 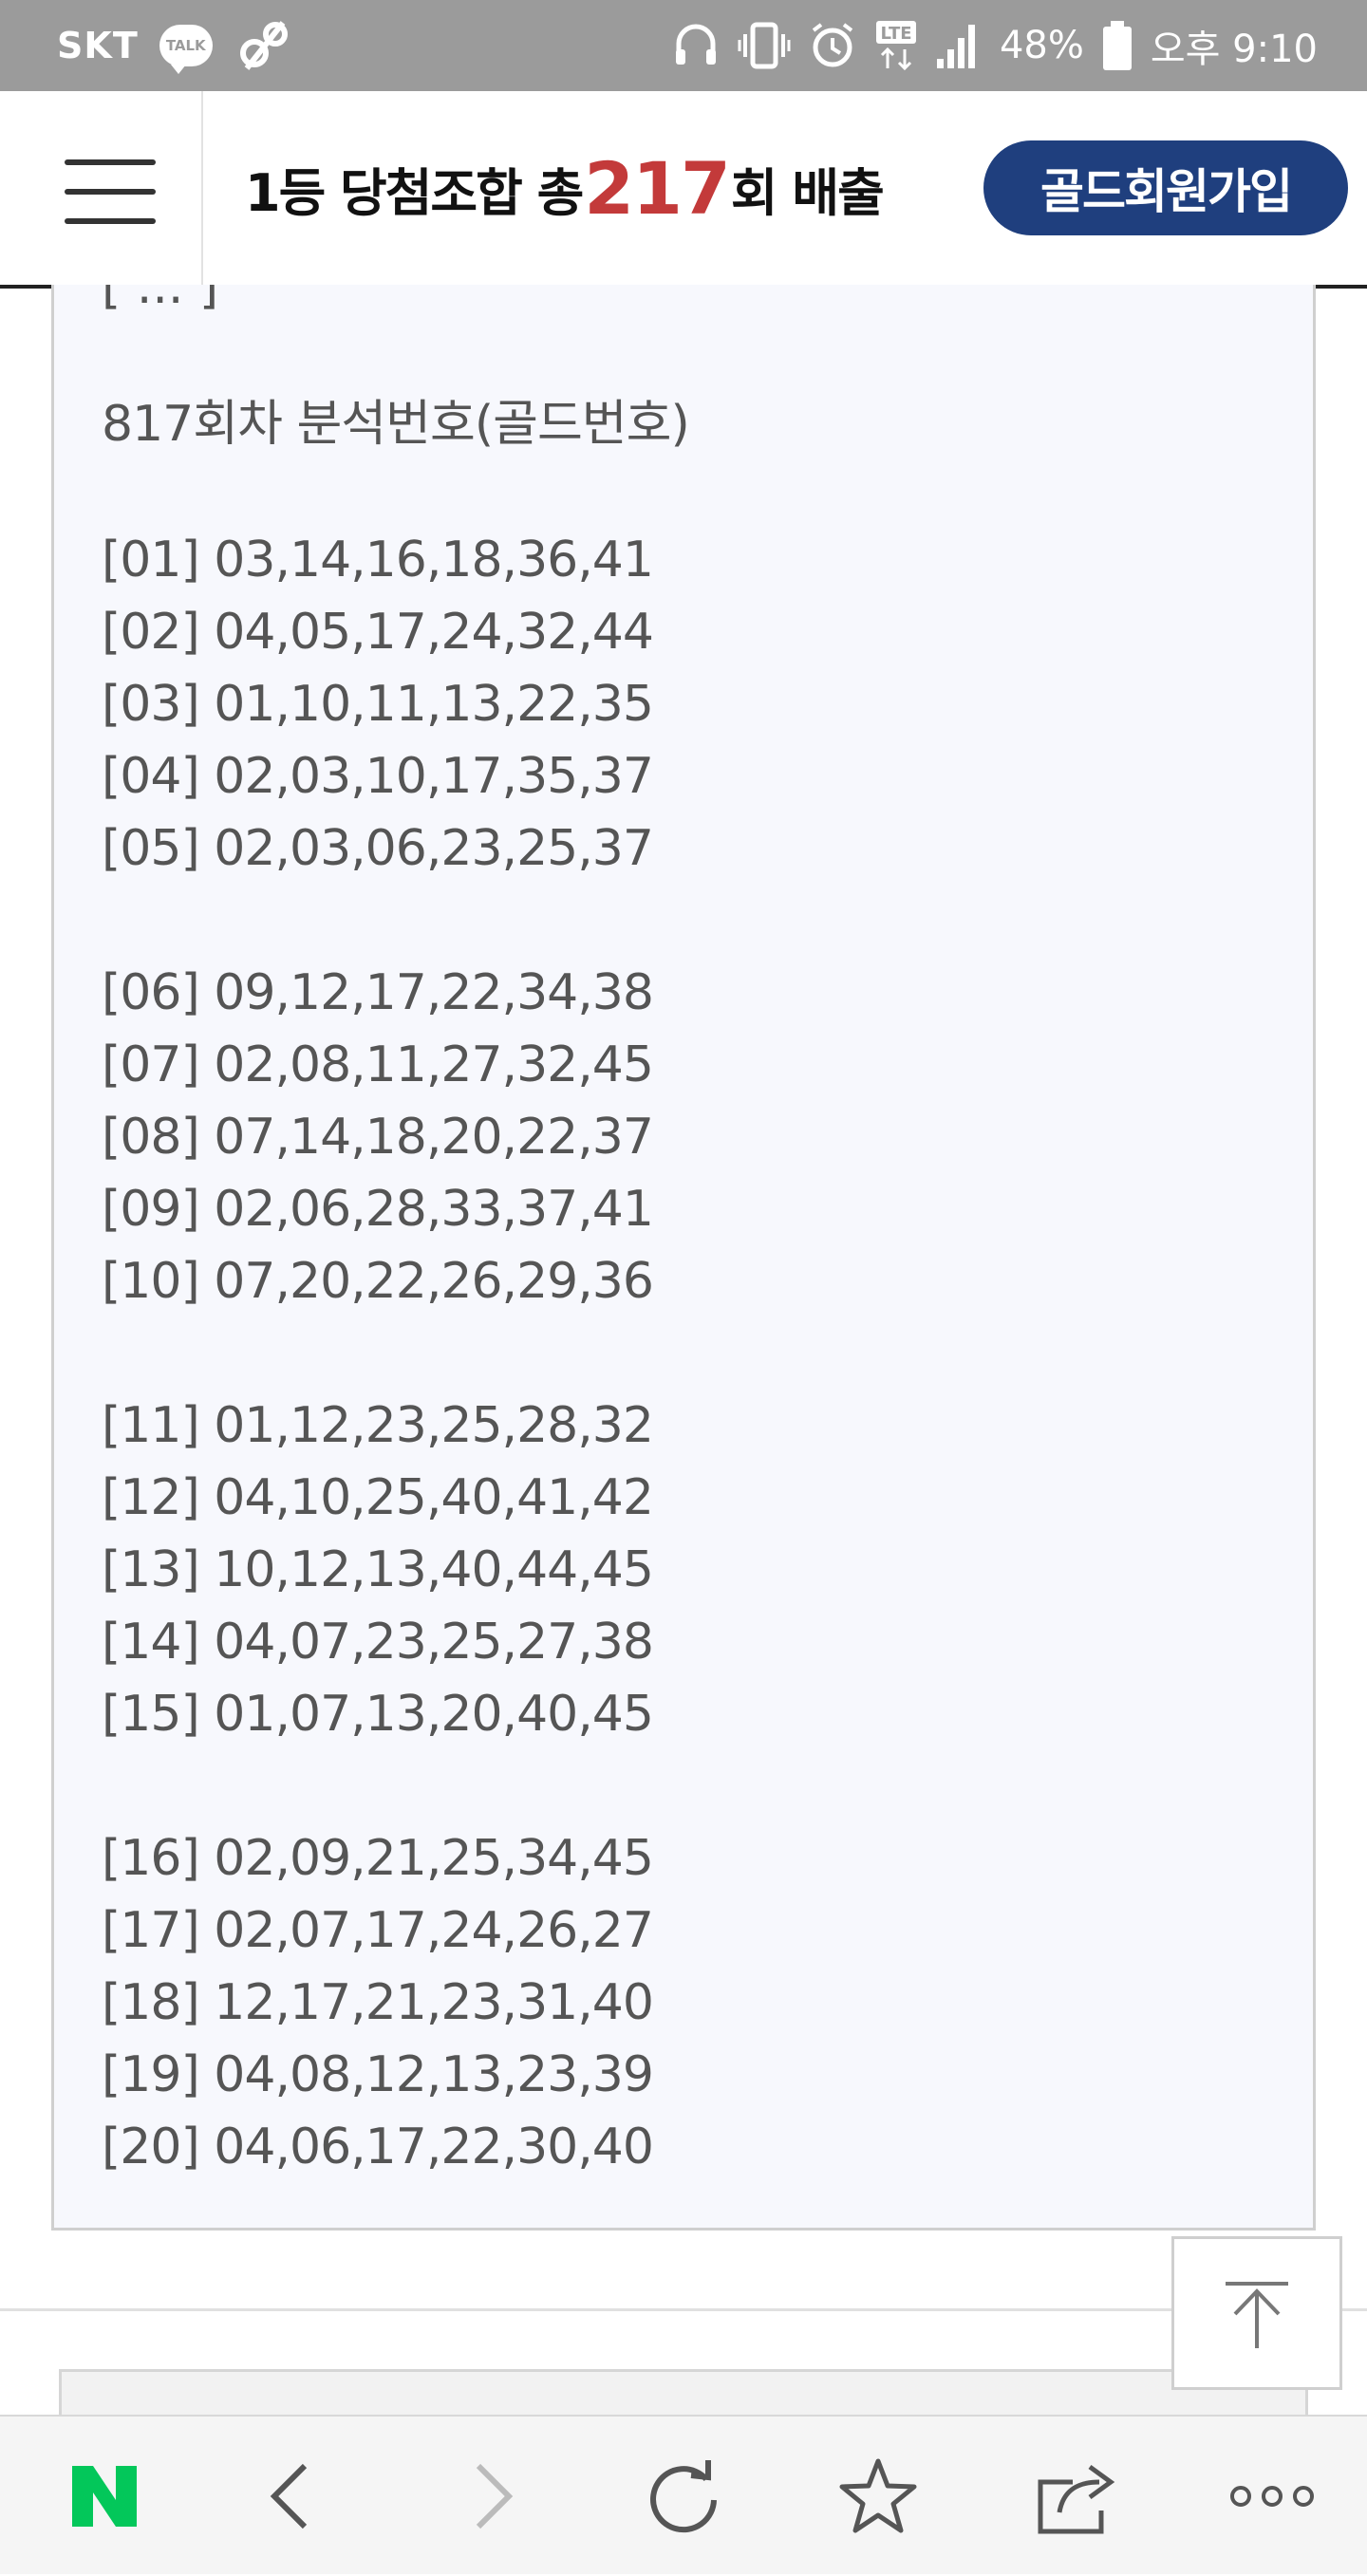 I want to click on row-numbers: 04,07,23,25,27,38, so click(x=434, y=1643).